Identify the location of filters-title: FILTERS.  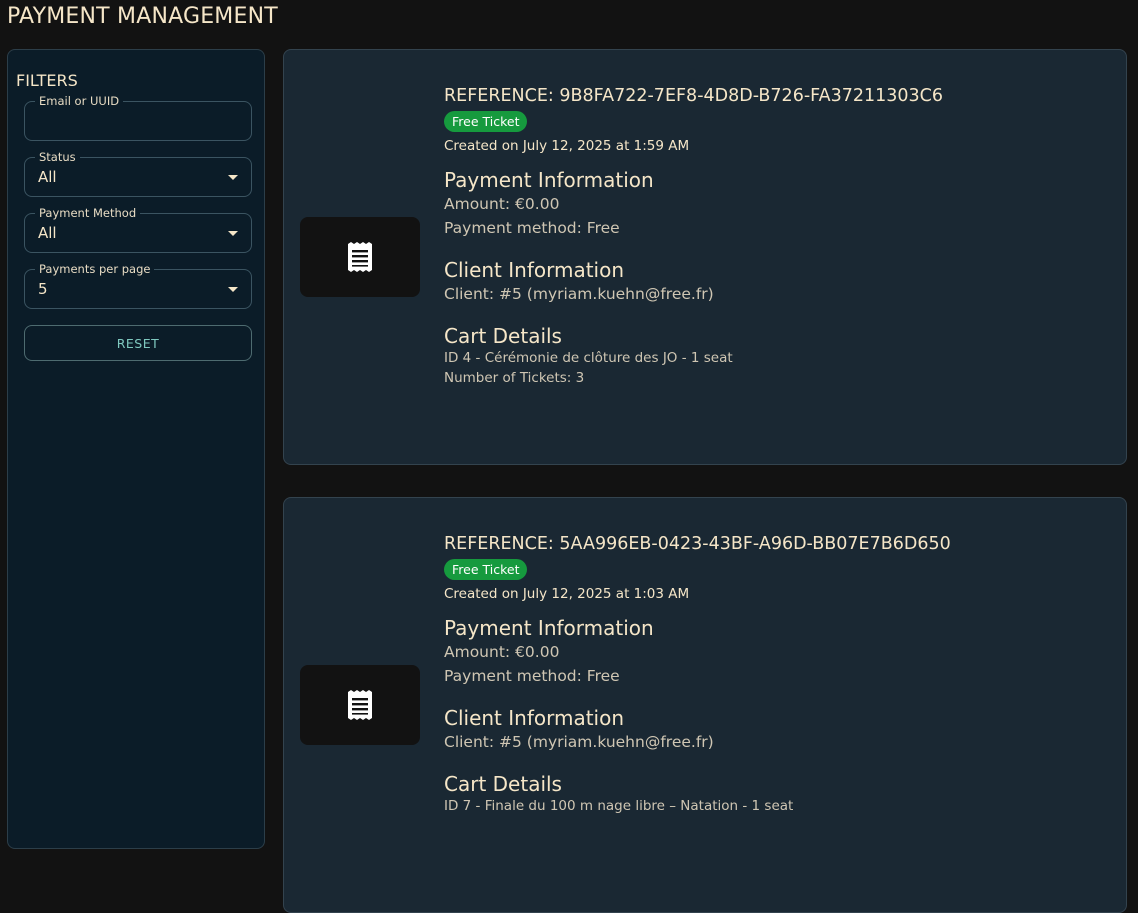
(47, 80).